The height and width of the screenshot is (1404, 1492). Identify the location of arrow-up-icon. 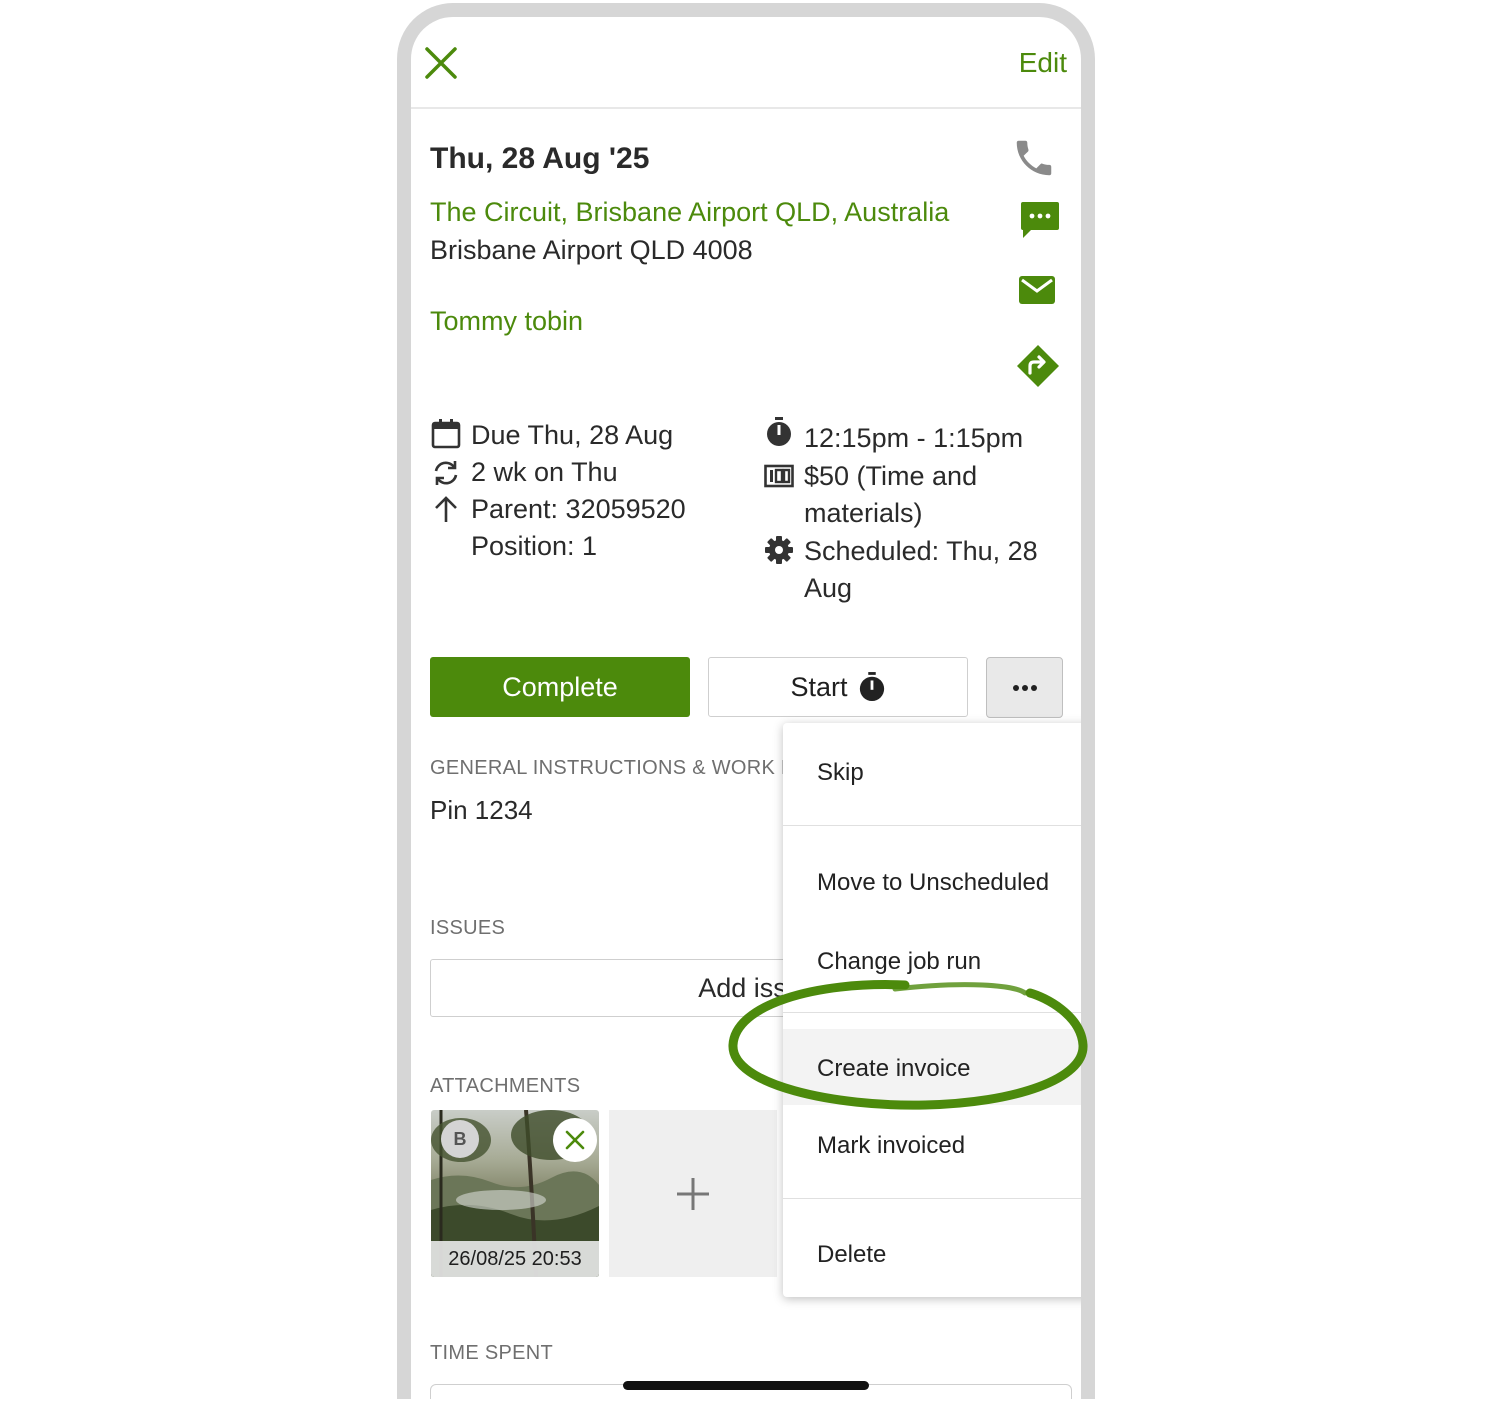
(446, 510).